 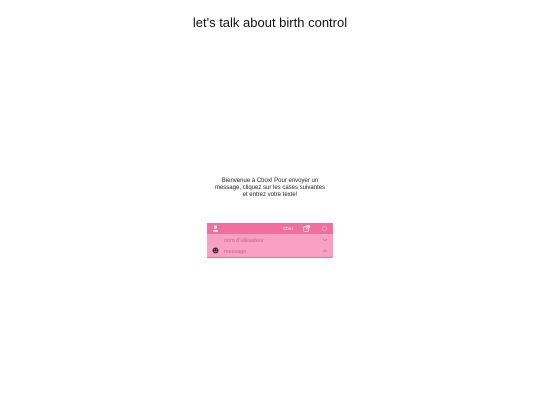 What do you see at coordinates (274, 240) in the screenshot?
I see `username-input` at bounding box center [274, 240].